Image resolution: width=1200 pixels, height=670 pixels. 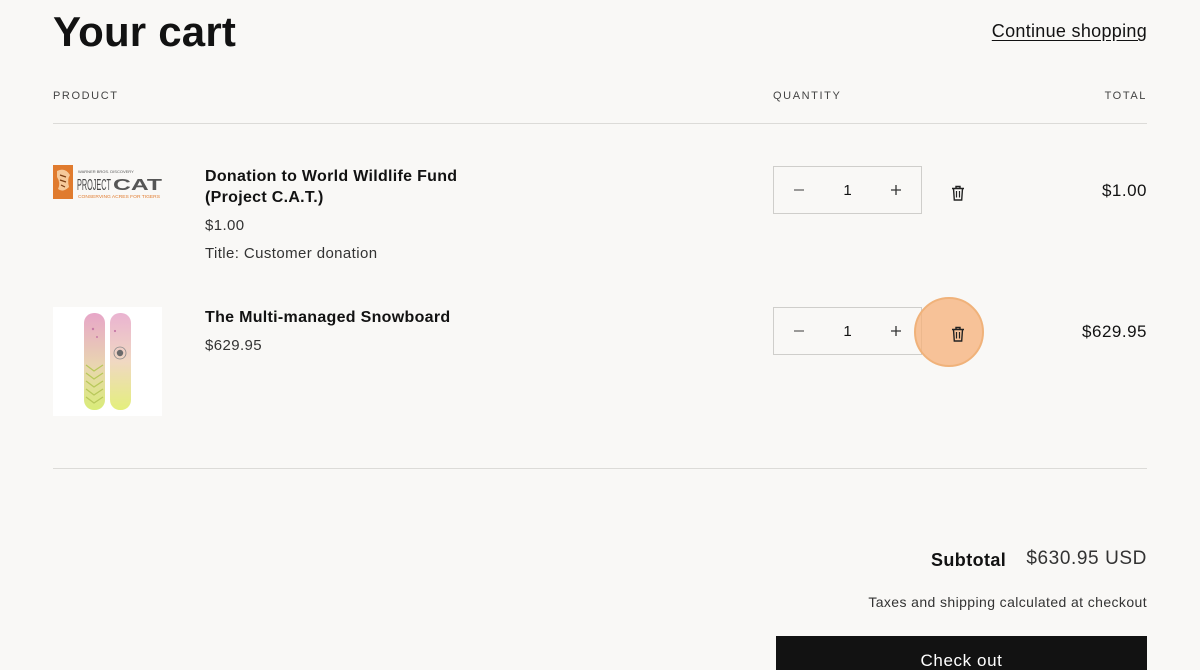 What do you see at coordinates (86, 96) in the screenshot?
I see `column-header-product: PRODUCT` at bounding box center [86, 96].